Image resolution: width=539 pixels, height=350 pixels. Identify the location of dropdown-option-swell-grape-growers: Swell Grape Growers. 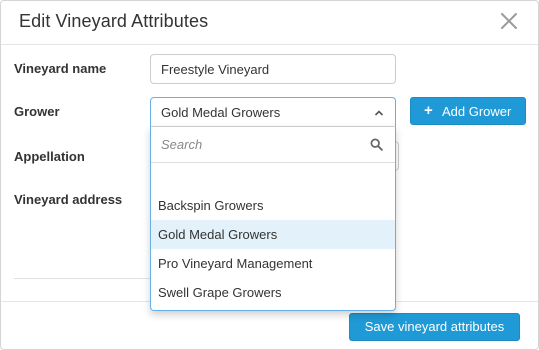
(273, 292).